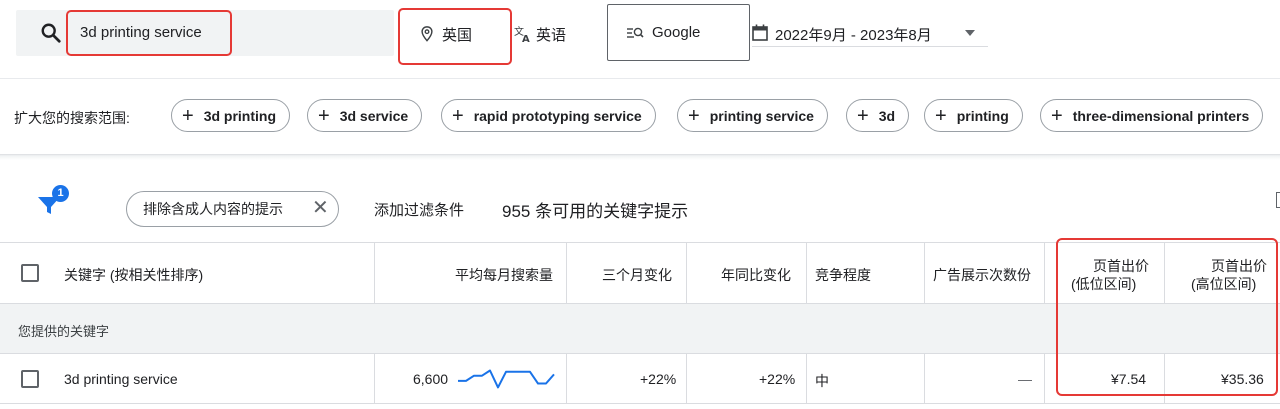  I want to click on cell-yoy-change: +22%, so click(777, 379).